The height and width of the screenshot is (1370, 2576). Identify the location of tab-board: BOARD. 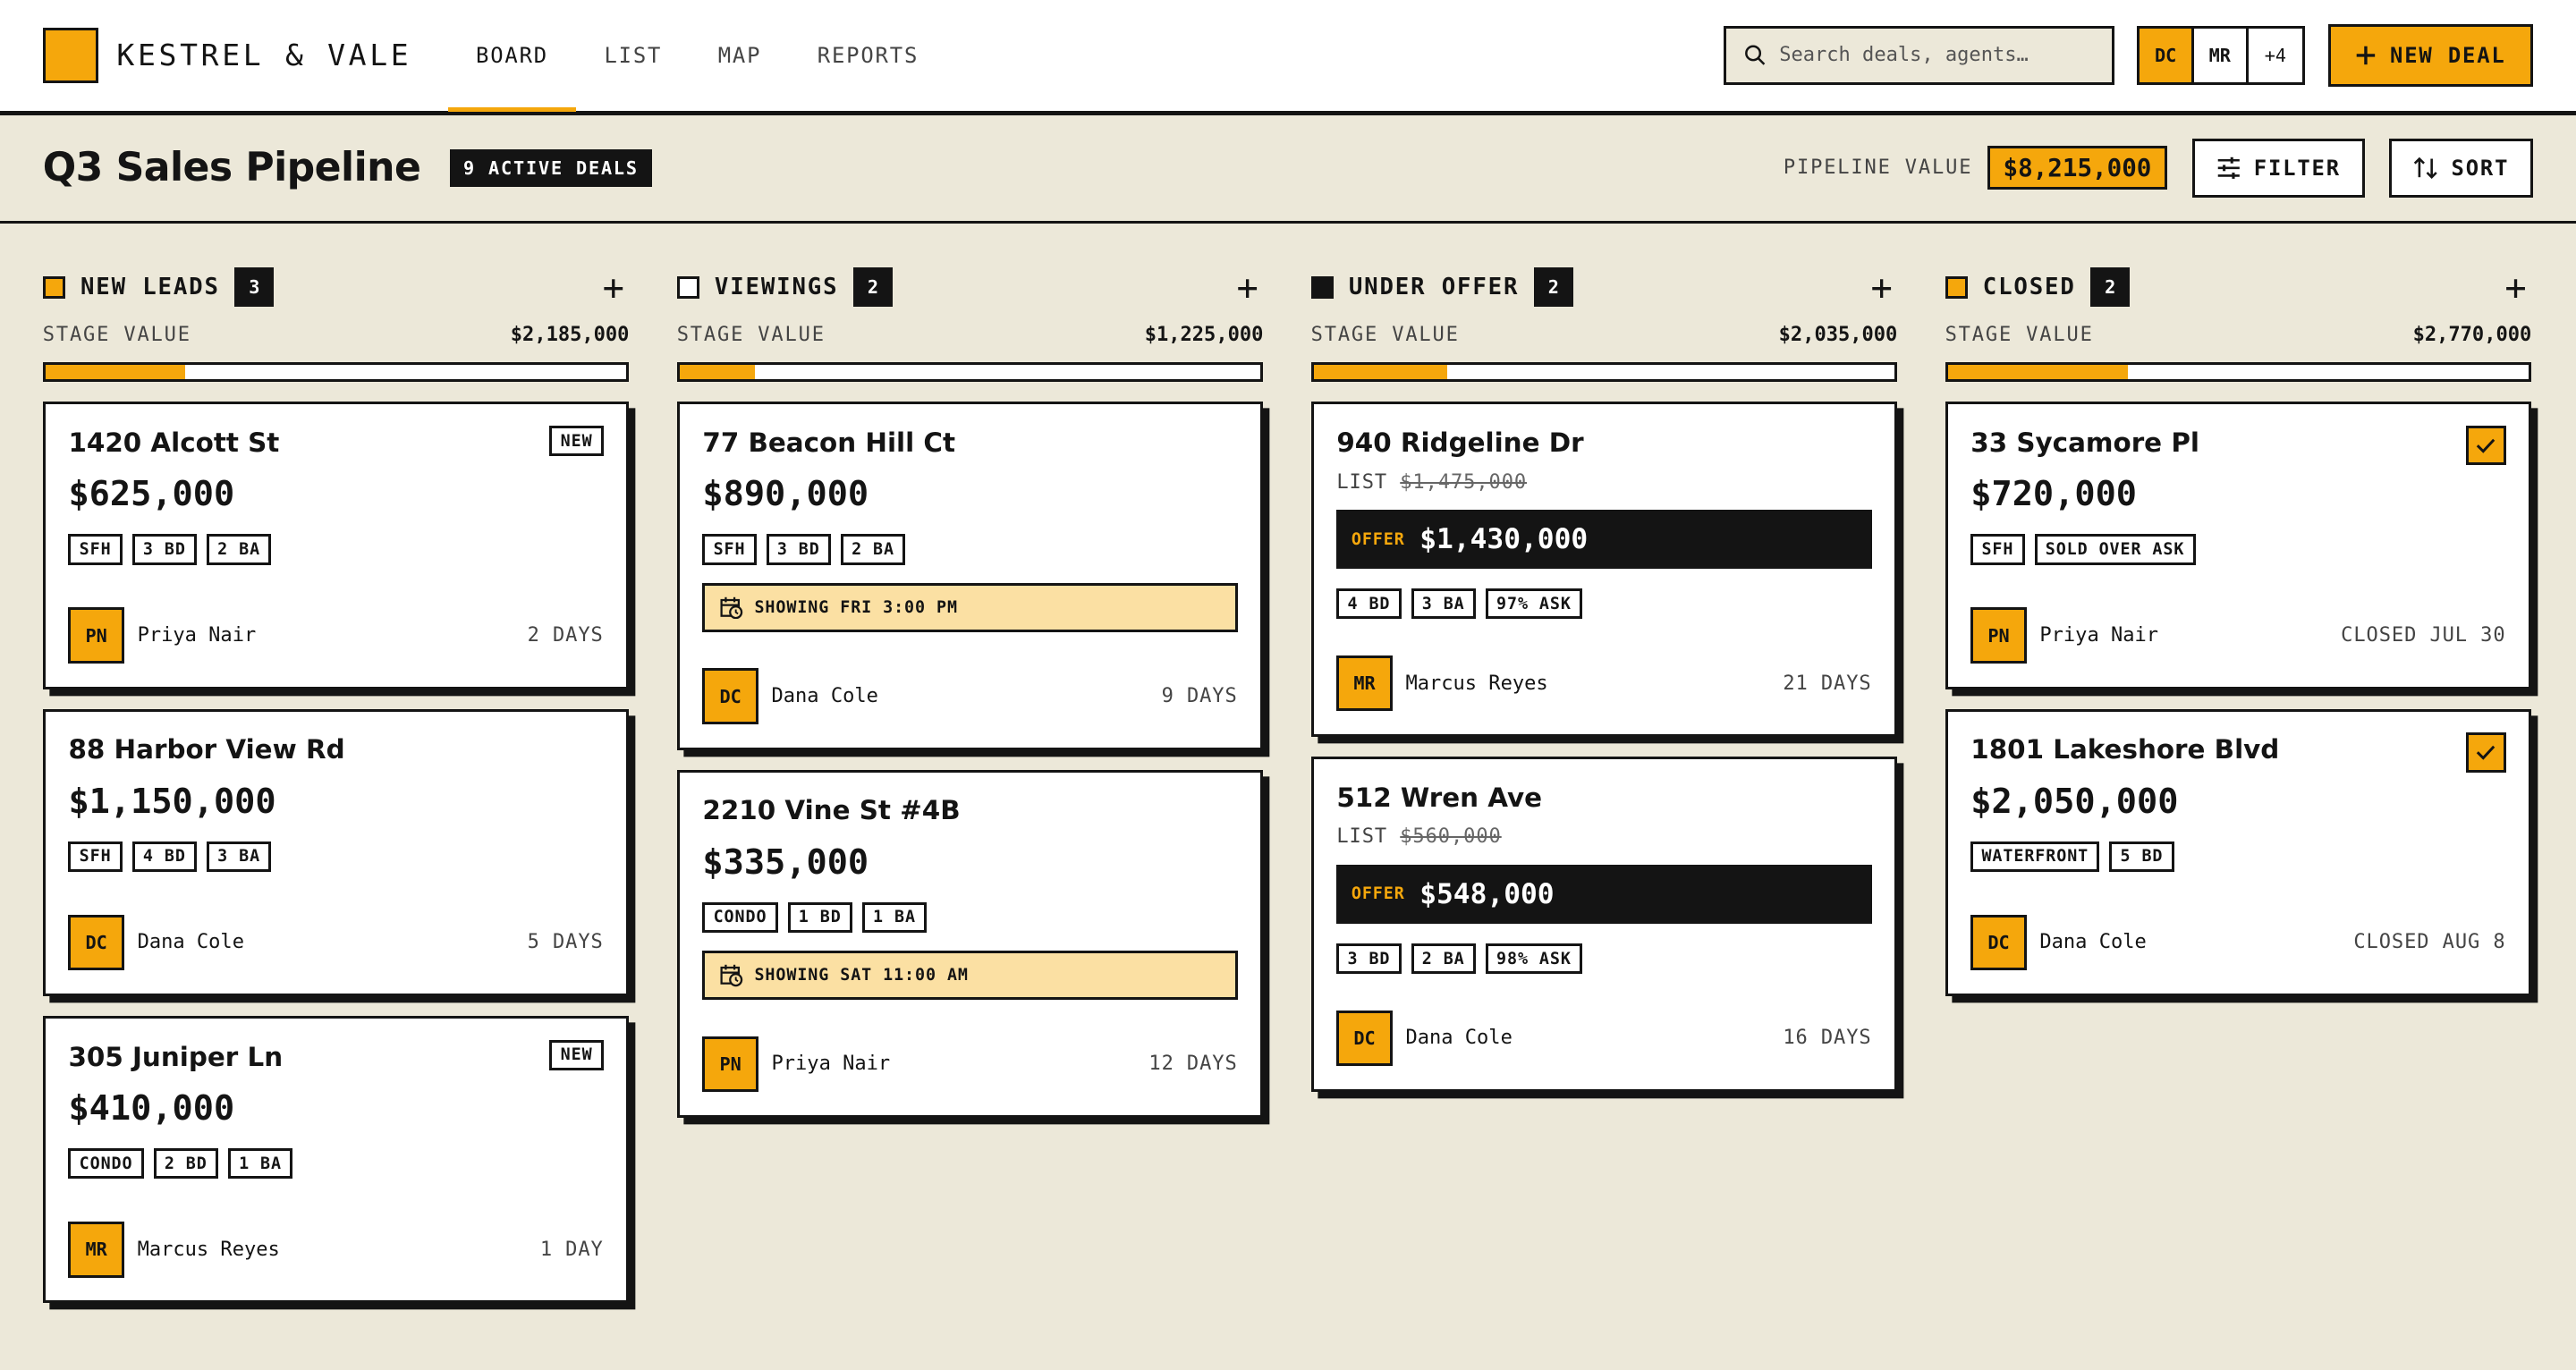
(512, 56).